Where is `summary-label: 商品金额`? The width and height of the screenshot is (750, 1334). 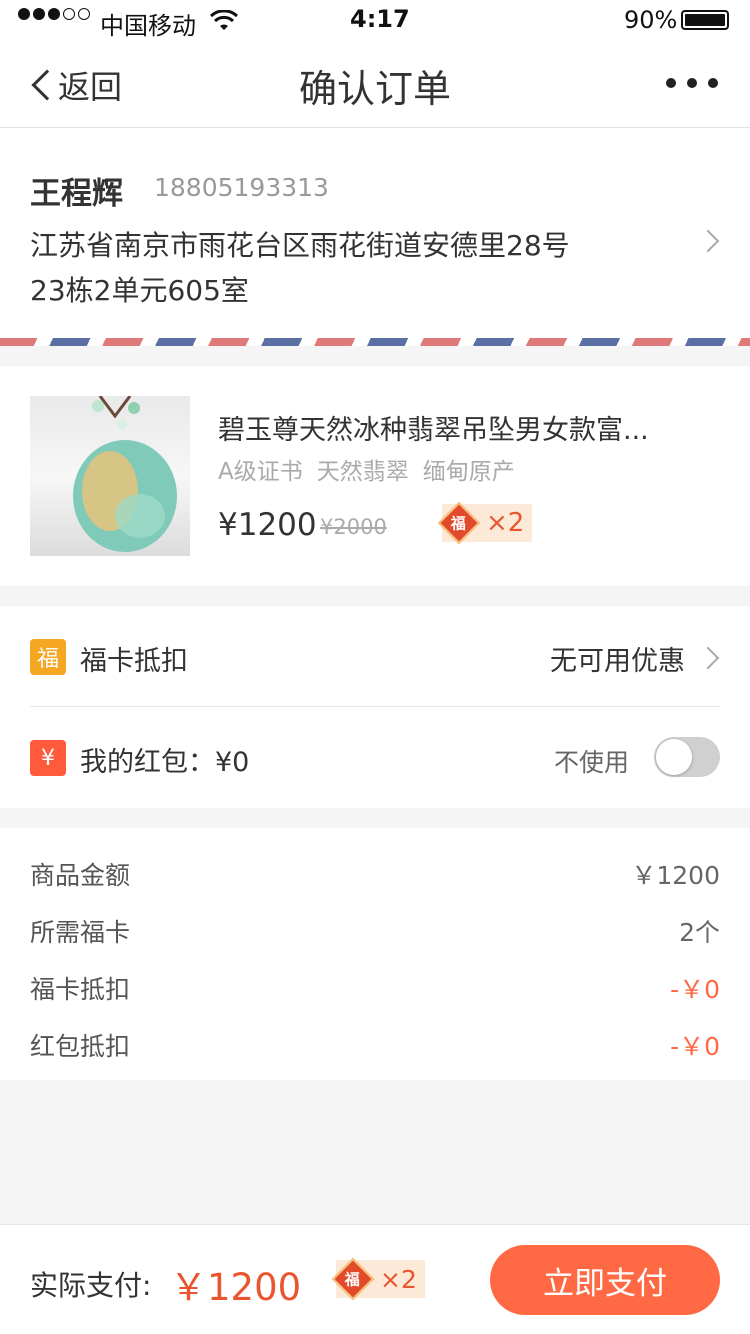
summary-label: 商品金额 is located at coordinates (80, 875).